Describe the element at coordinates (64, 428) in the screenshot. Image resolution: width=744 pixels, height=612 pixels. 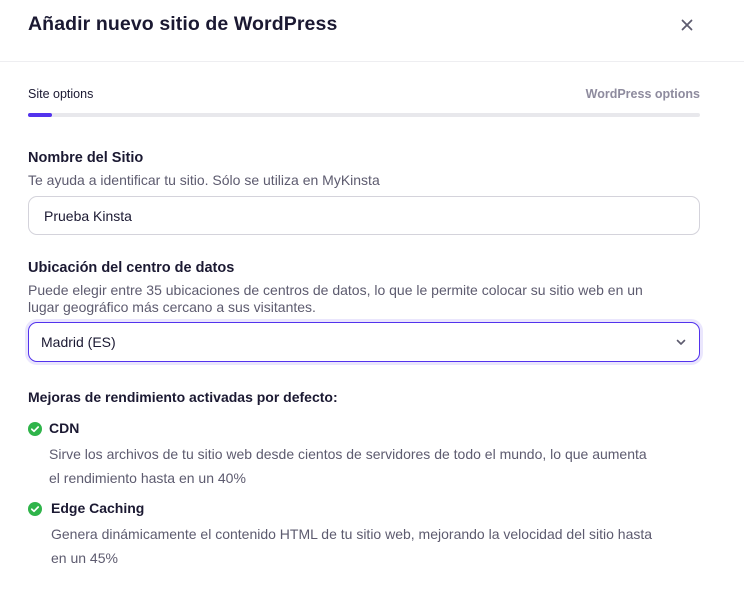
I see `feature-name: CDN` at that location.